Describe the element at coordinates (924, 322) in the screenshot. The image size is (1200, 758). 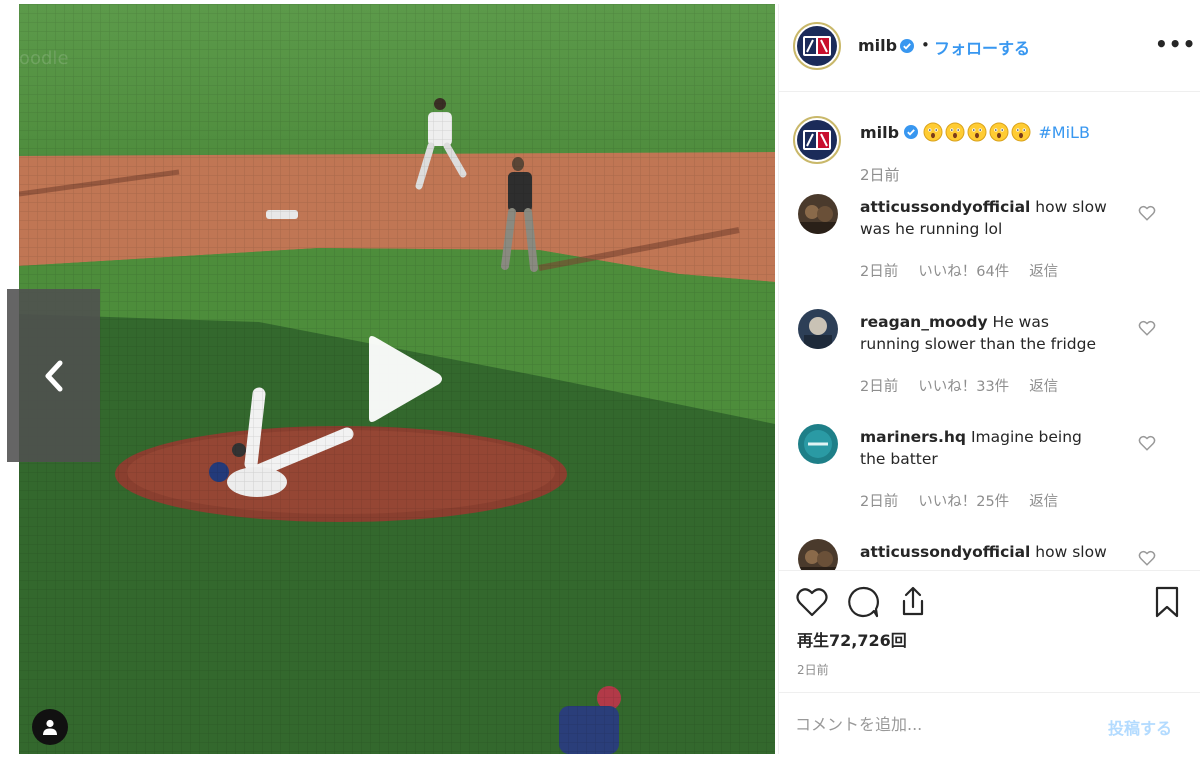
I see `comment-username: reagan_moody` at that location.